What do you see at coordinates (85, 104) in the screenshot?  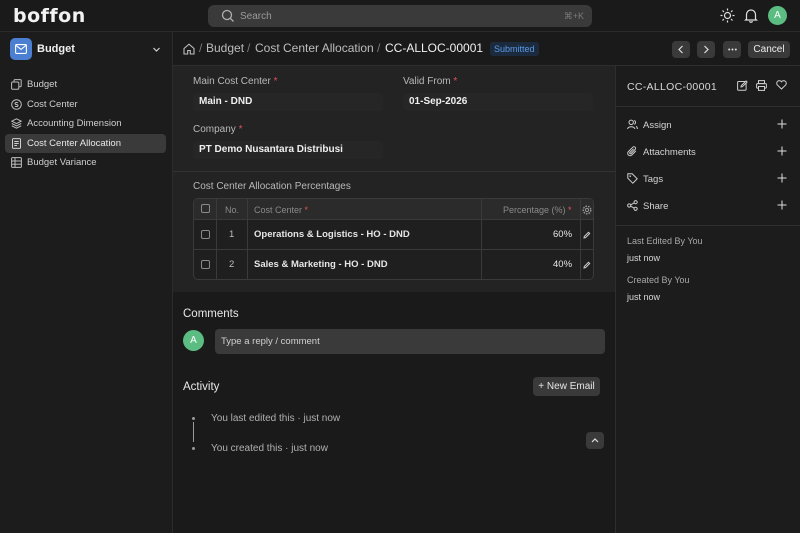 I see `sidebar-item-cost-center: Cost Center` at bounding box center [85, 104].